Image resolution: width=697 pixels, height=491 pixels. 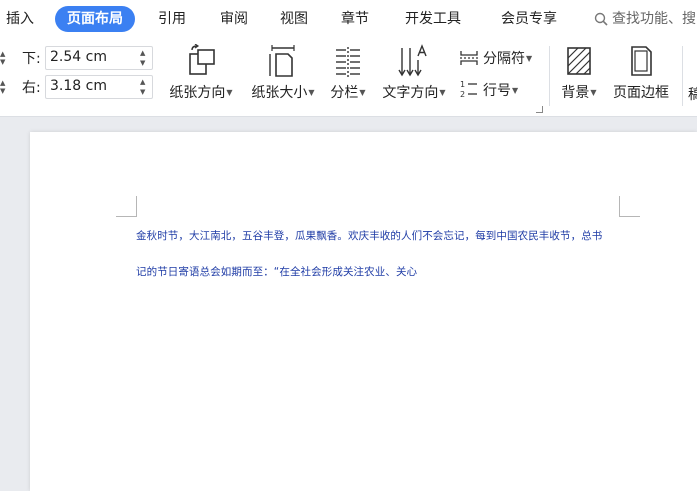 I want to click on columns-icon, so click(x=348, y=62).